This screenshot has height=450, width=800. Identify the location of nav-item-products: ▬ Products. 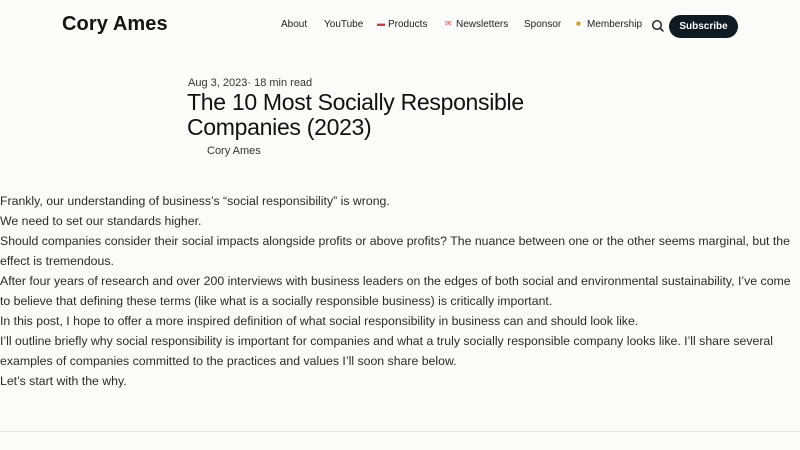
(402, 24).